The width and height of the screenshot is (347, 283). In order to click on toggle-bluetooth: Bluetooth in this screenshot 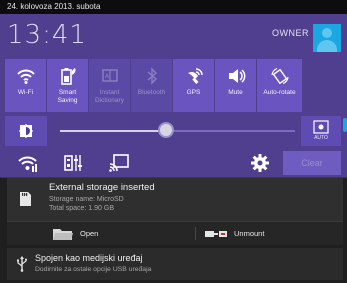, I will do `click(151, 85)`.